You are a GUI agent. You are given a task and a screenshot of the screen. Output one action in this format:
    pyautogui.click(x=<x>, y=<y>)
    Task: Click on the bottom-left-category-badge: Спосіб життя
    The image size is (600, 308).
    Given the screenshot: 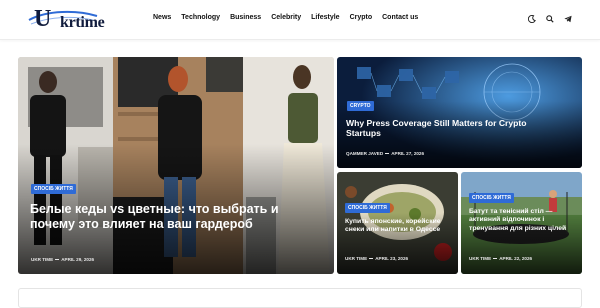 What is the action you would take?
    pyautogui.click(x=367, y=208)
    